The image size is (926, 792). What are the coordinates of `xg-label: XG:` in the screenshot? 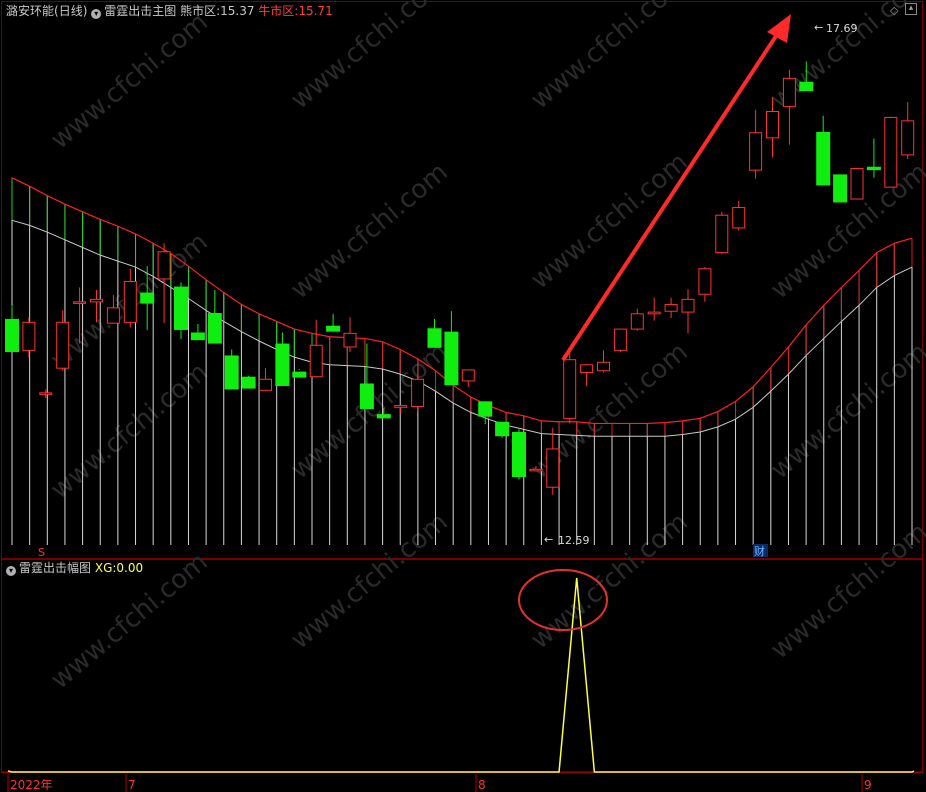 It's located at (105, 568).